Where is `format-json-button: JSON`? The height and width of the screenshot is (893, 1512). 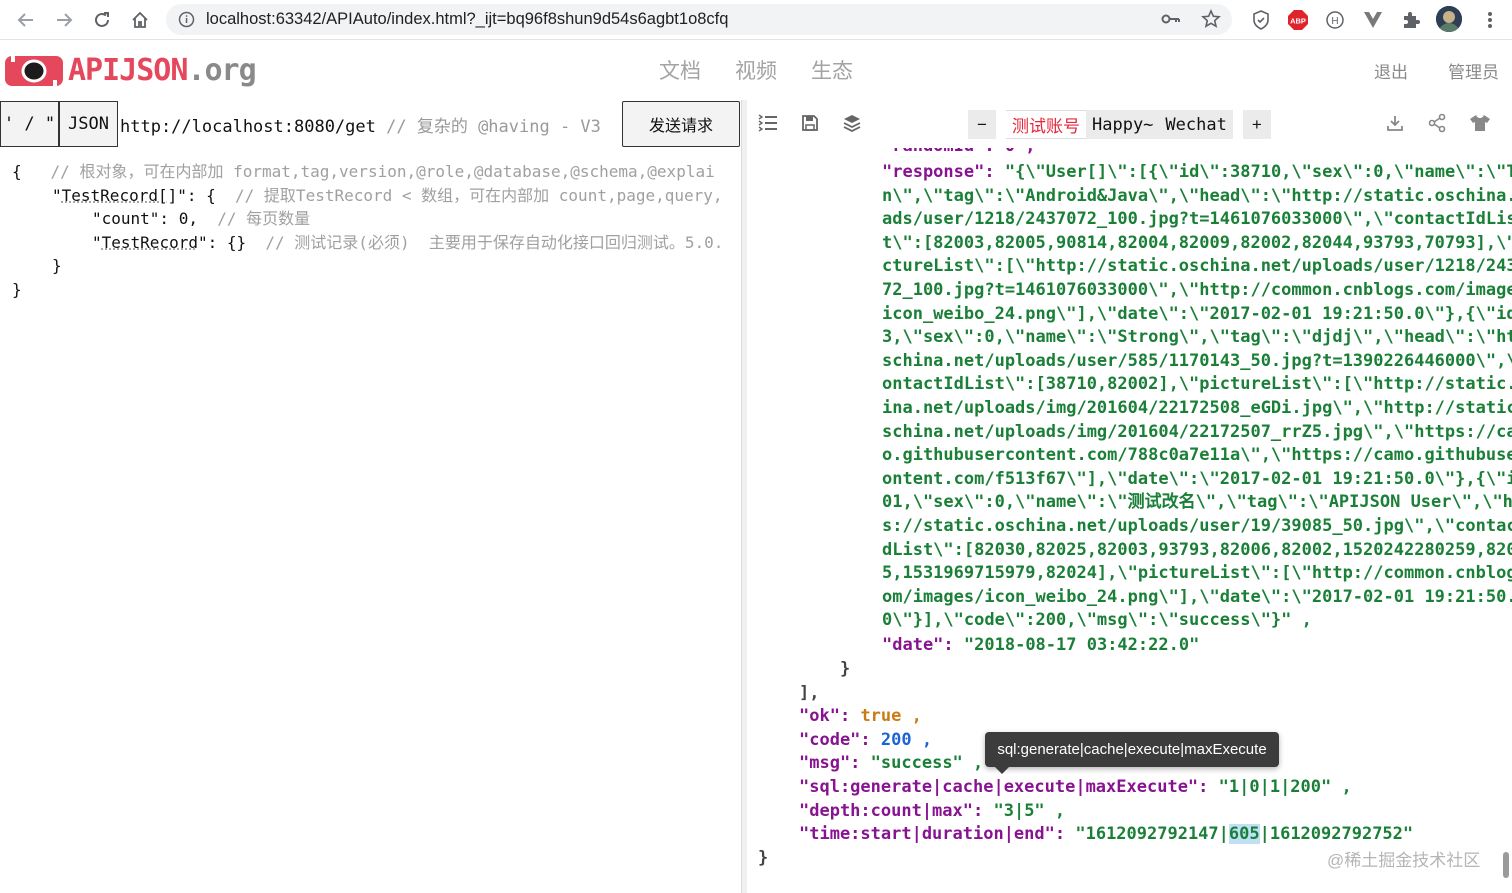 format-json-button: JSON is located at coordinates (88, 124).